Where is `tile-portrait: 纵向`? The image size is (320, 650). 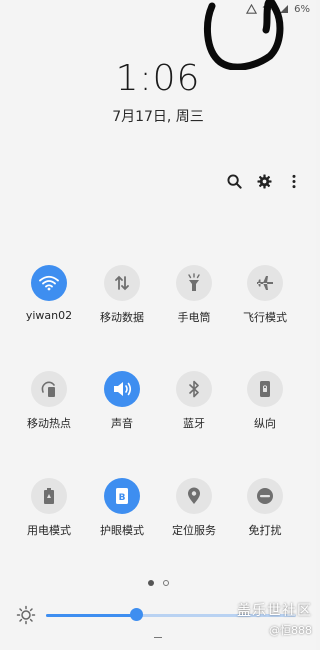
tile-portrait: 纵向 is located at coordinates (265, 401).